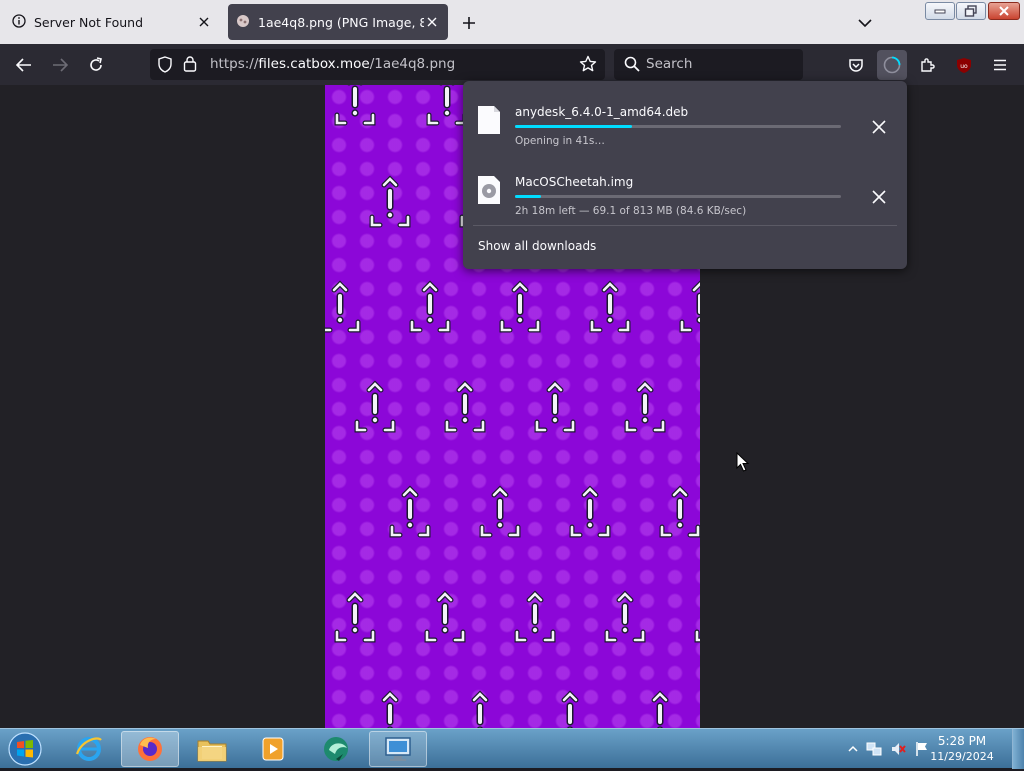 The height and width of the screenshot is (771, 1024). What do you see at coordinates (19, 22) in the screenshot?
I see `info-icon` at bounding box center [19, 22].